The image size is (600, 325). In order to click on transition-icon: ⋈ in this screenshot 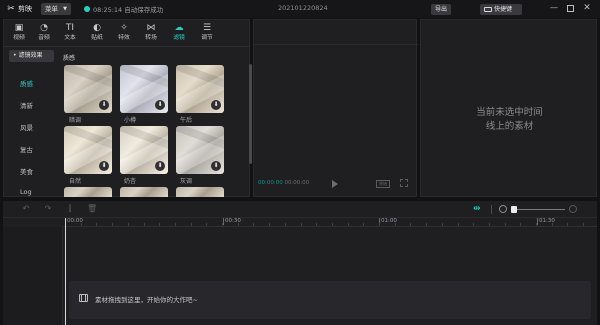, I will do `click(151, 28)`.